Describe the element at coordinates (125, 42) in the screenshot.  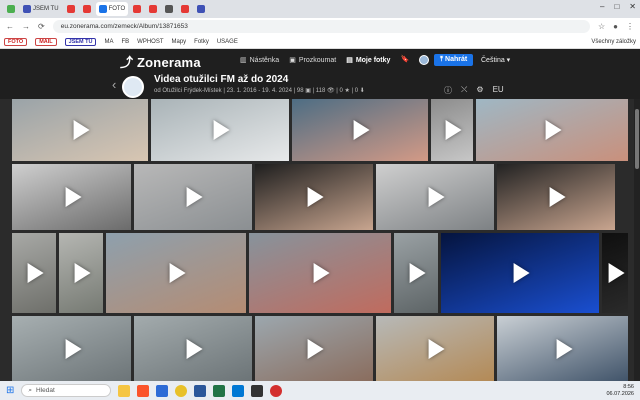
I see `bookmark-item: FB` at that location.